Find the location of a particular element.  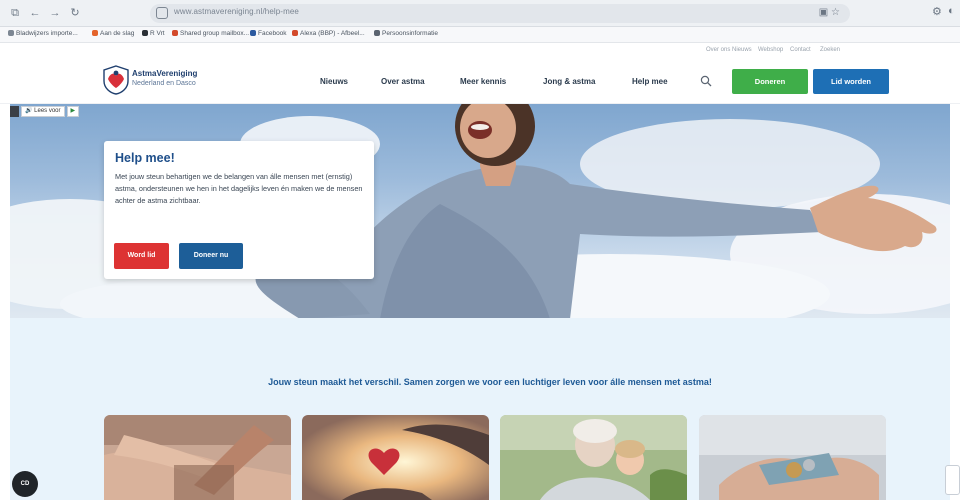

grandparent-child-image is located at coordinates (593, 457).